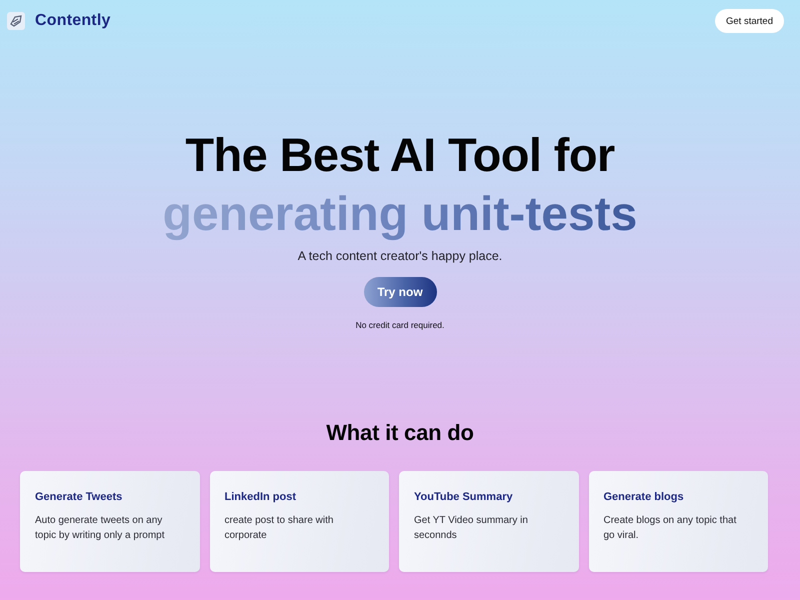  What do you see at coordinates (463, 497) in the screenshot?
I see `card-title: YouTube Summary` at bounding box center [463, 497].